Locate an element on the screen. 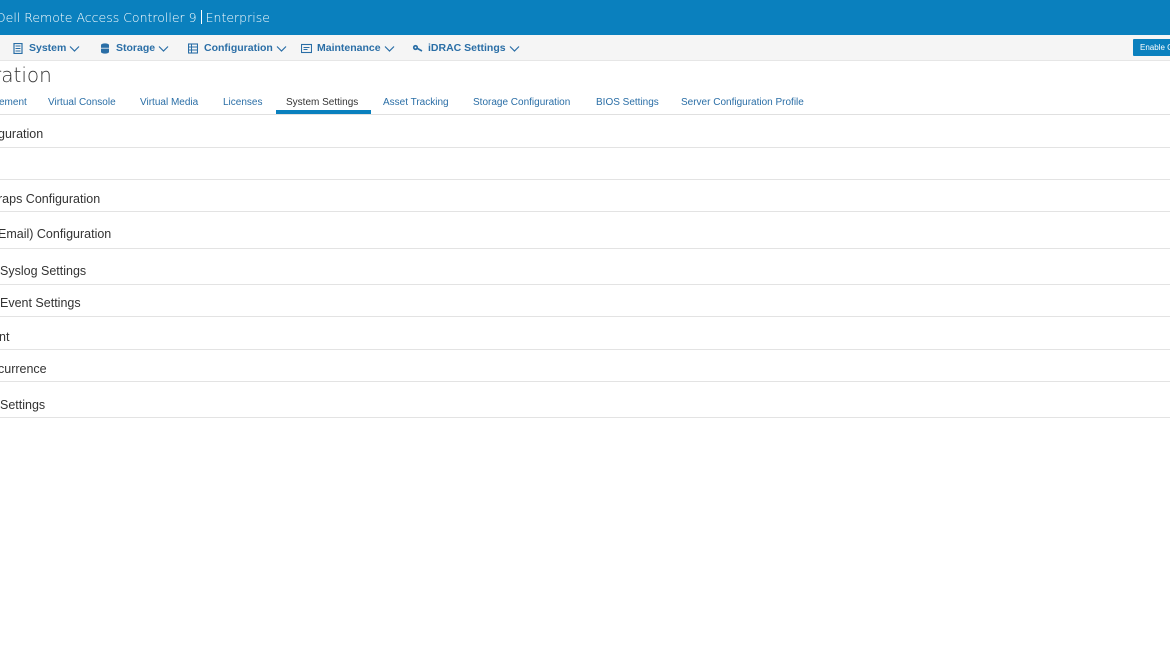  nav-label-storage: Storage is located at coordinates (136, 48).